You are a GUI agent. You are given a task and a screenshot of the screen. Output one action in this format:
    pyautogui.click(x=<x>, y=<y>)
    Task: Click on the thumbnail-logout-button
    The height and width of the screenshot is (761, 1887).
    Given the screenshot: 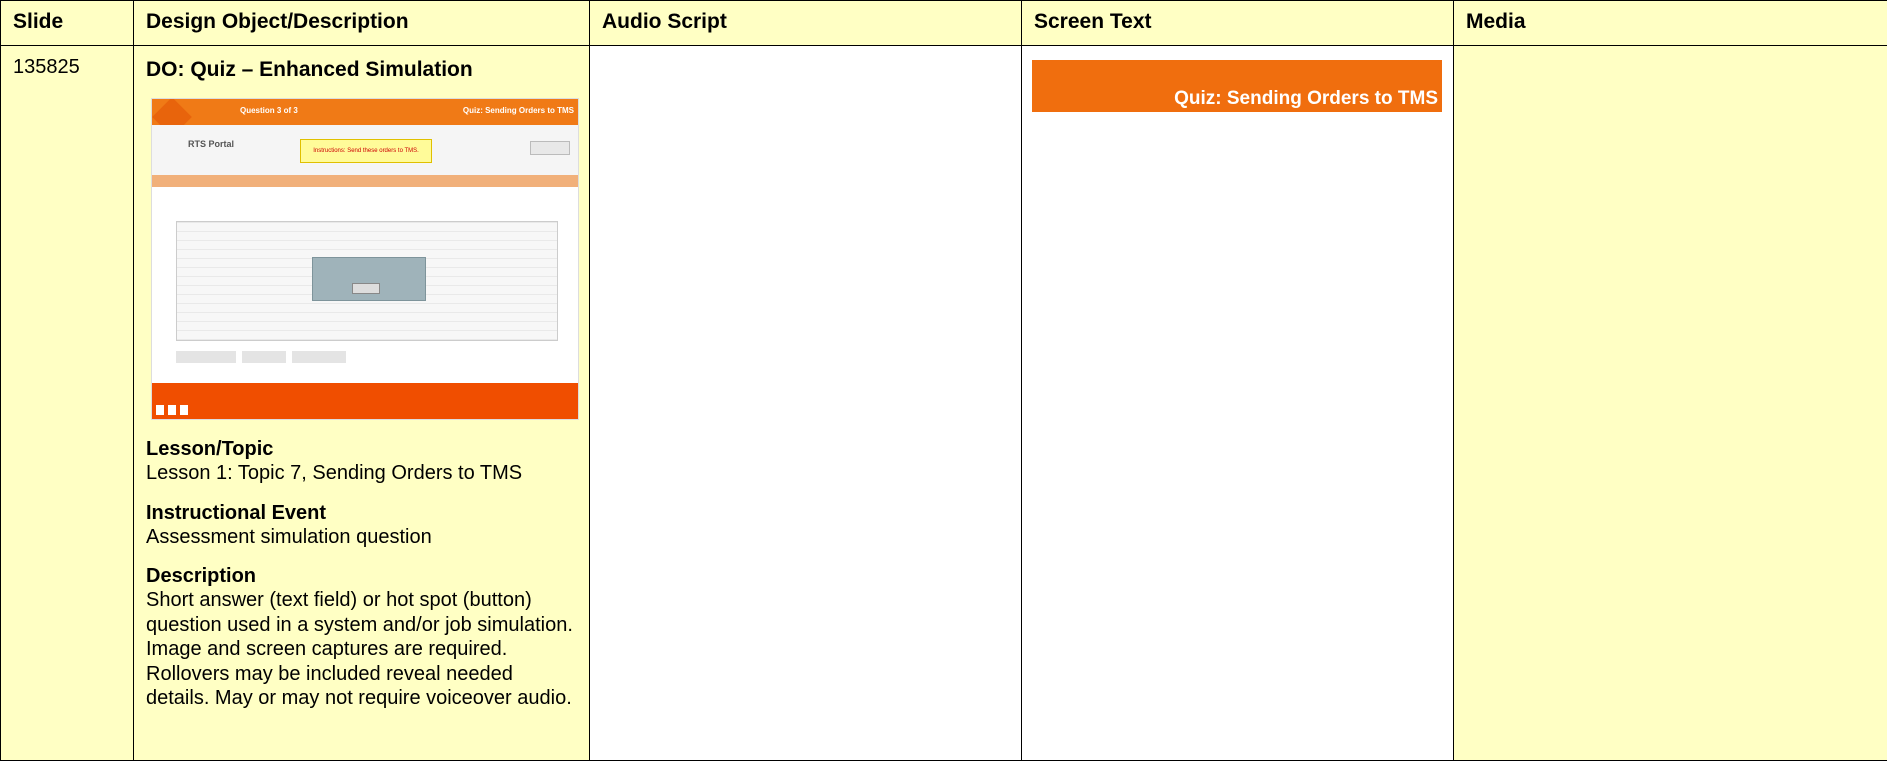 What is the action you would take?
    pyautogui.click(x=550, y=148)
    